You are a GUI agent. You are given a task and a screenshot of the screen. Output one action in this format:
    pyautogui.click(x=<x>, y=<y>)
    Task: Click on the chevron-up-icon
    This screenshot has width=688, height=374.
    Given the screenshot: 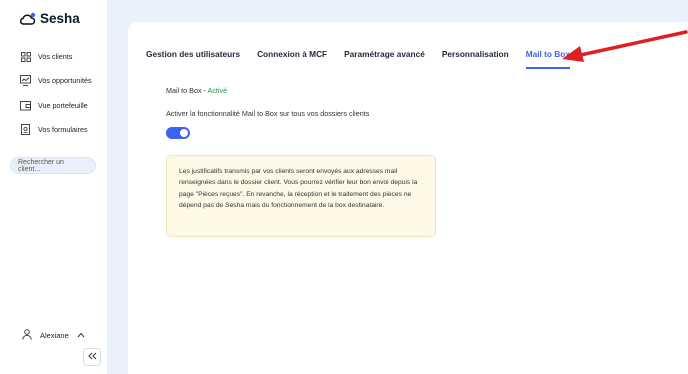 What is the action you would take?
    pyautogui.click(x=81, y=335)
    